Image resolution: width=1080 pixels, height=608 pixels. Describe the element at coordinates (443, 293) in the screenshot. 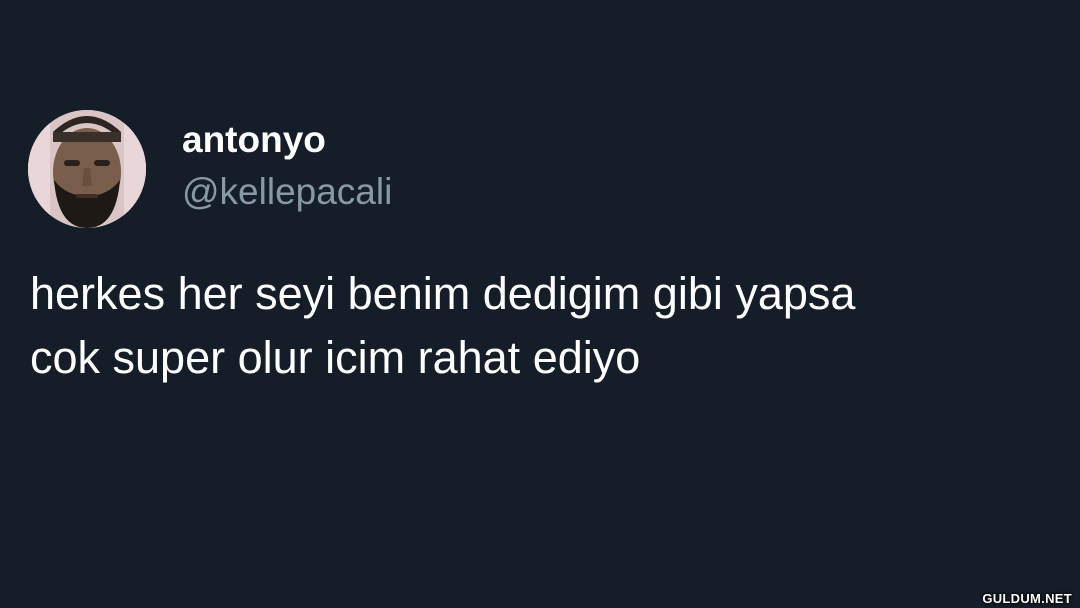

I see `tweet-text-line: herkes her seyi benim dedigim gibi yapsa` at that location.